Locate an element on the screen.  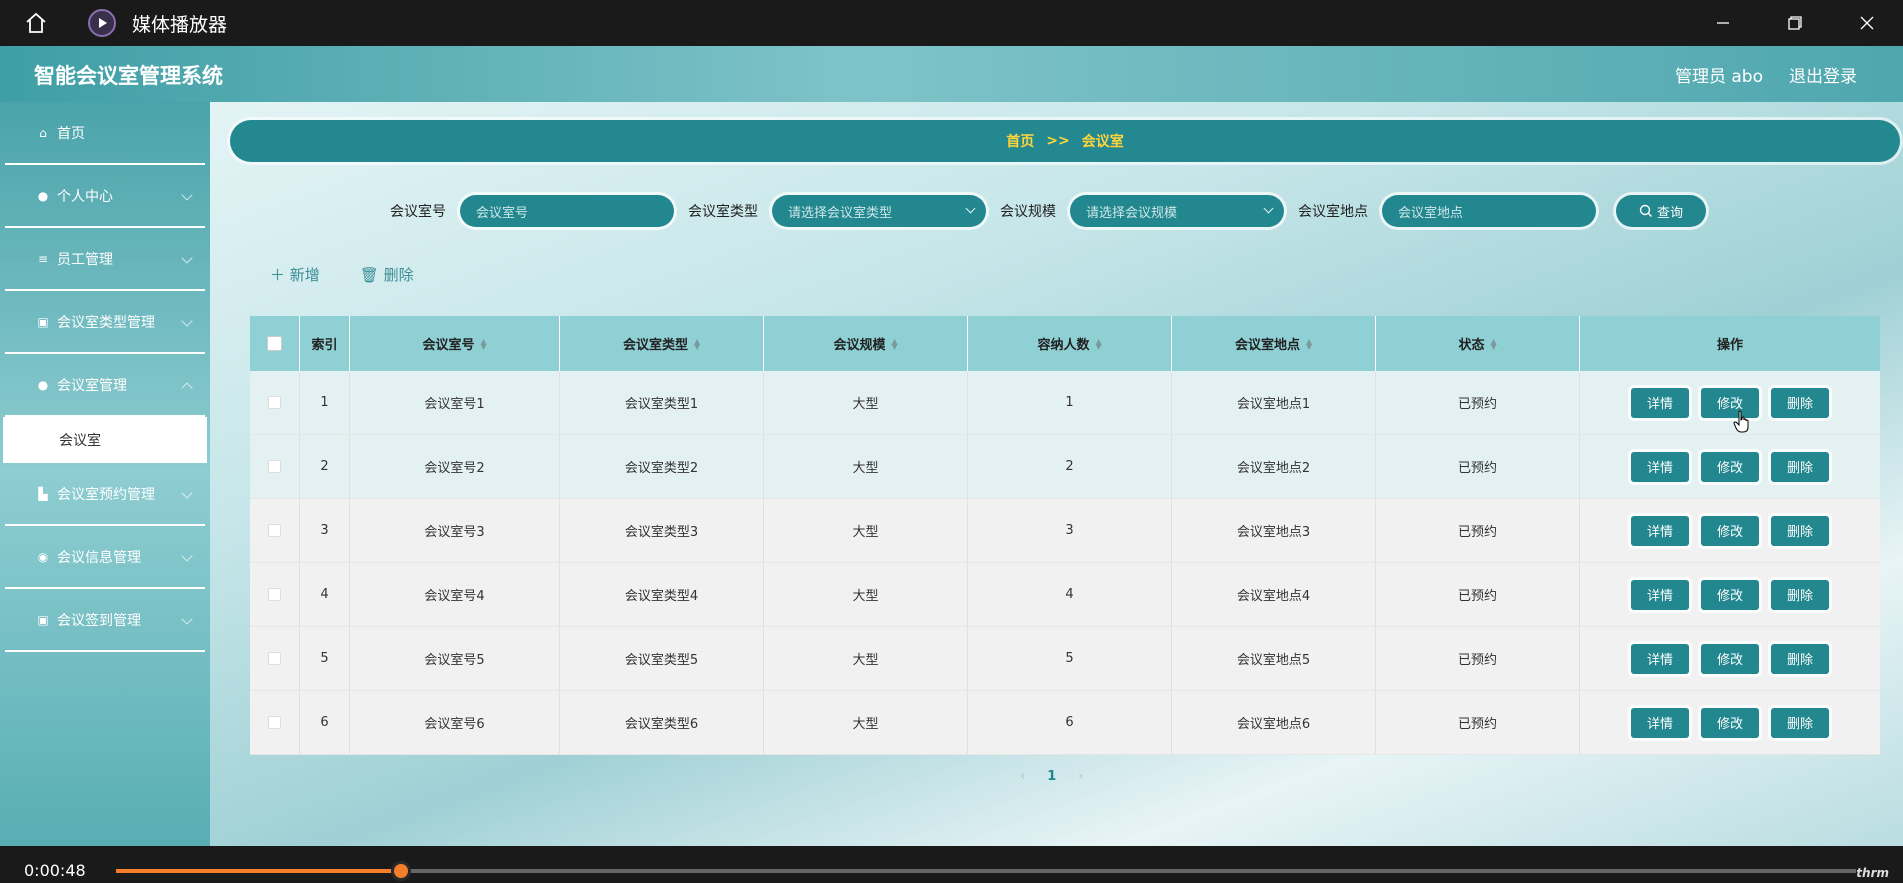
sidebar-item-reservation: ▙ 会议室预约管理 is located at coordinates (105, 494).